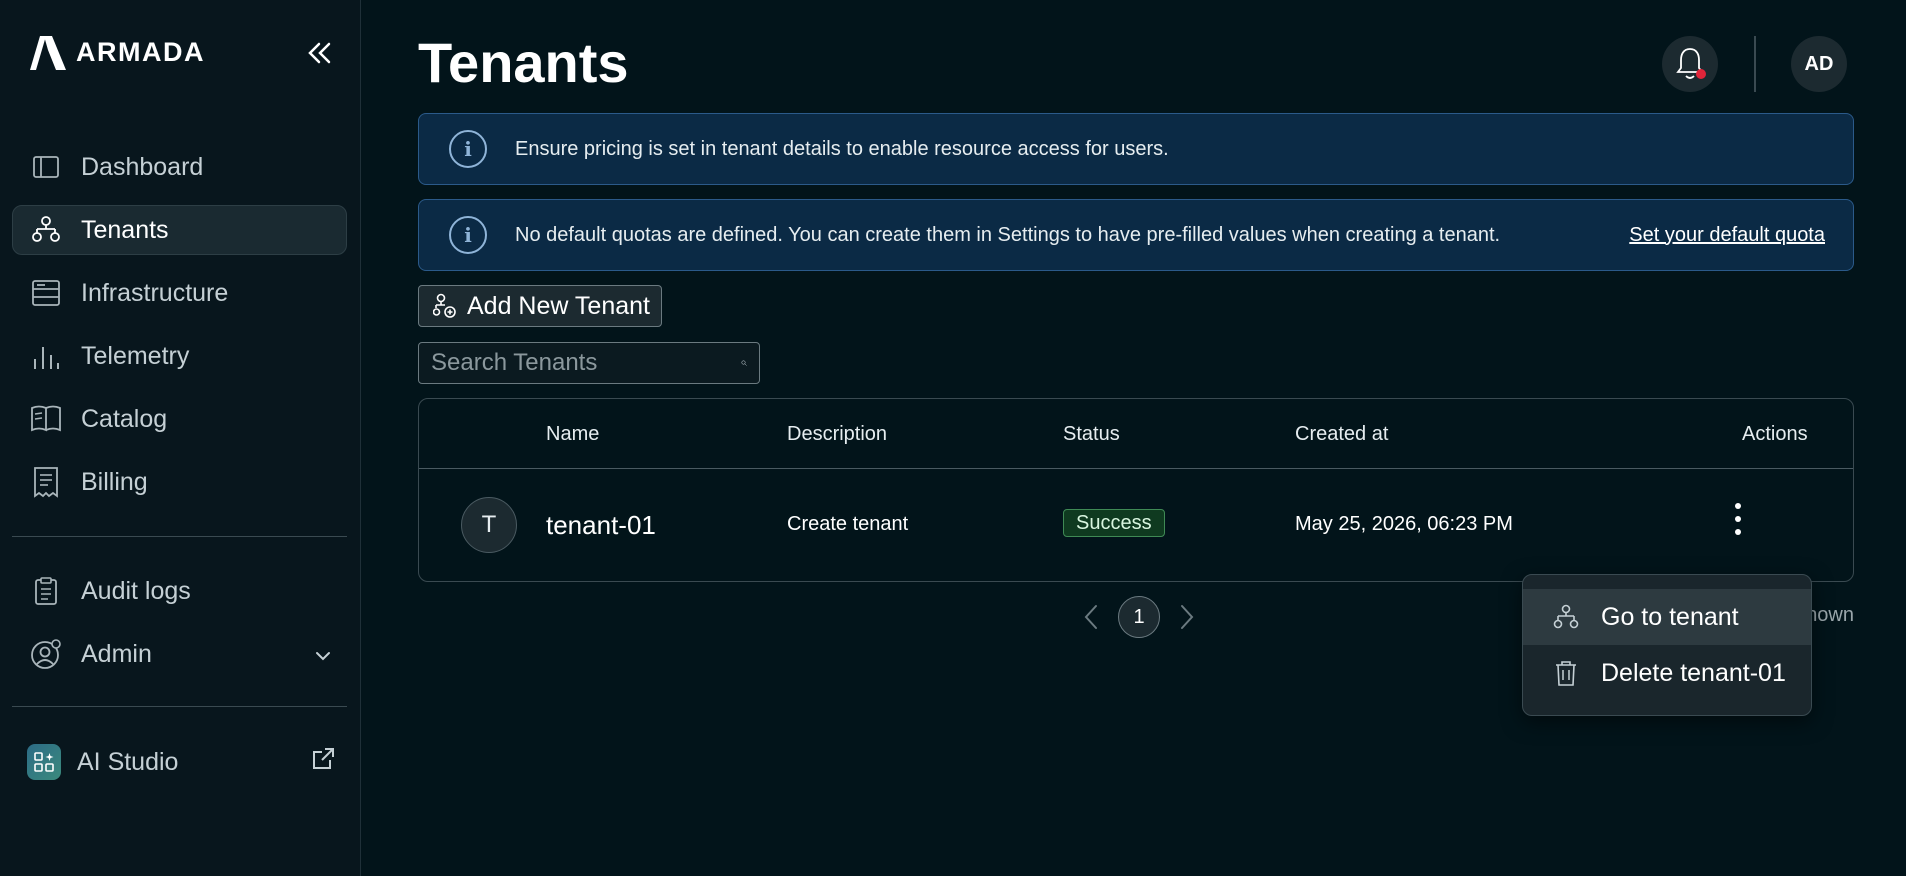 Image resolution: width=1906 pixels, height=876 pixels. I want to click on brand-name: ARMADA, so click(140, 51).